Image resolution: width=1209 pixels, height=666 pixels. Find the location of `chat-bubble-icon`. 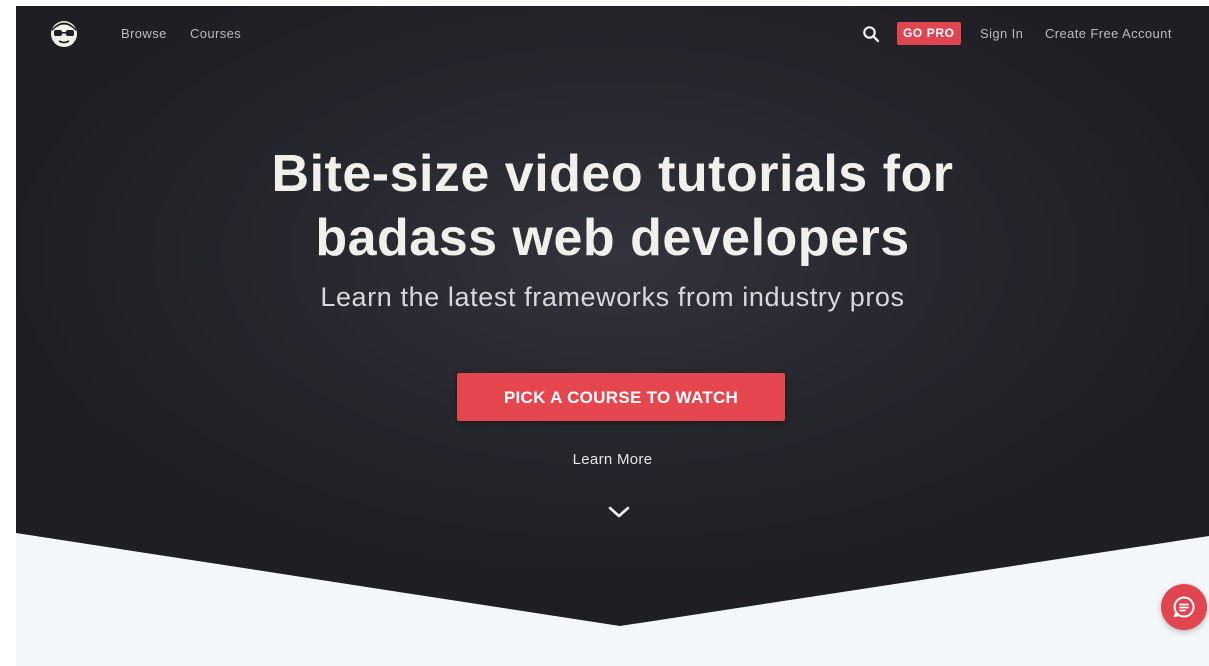

chat-bubble-icon is located at coordinates (1184, 607).